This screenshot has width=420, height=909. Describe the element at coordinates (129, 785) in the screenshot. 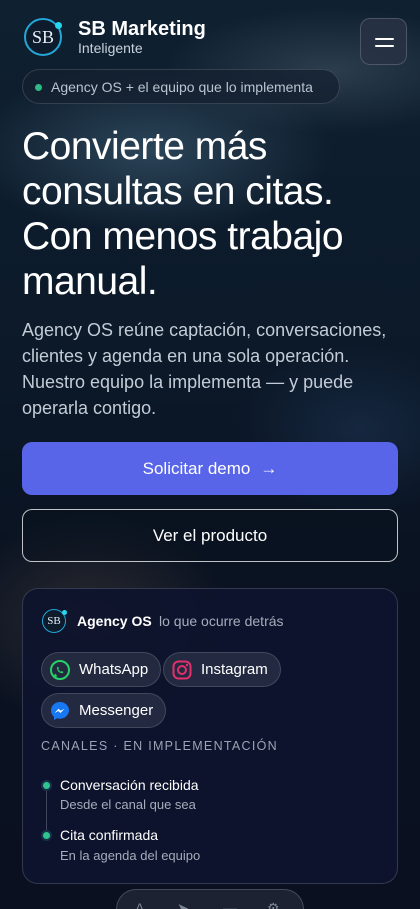

I see `timeline-item-title: Conversación recibida` at that location.